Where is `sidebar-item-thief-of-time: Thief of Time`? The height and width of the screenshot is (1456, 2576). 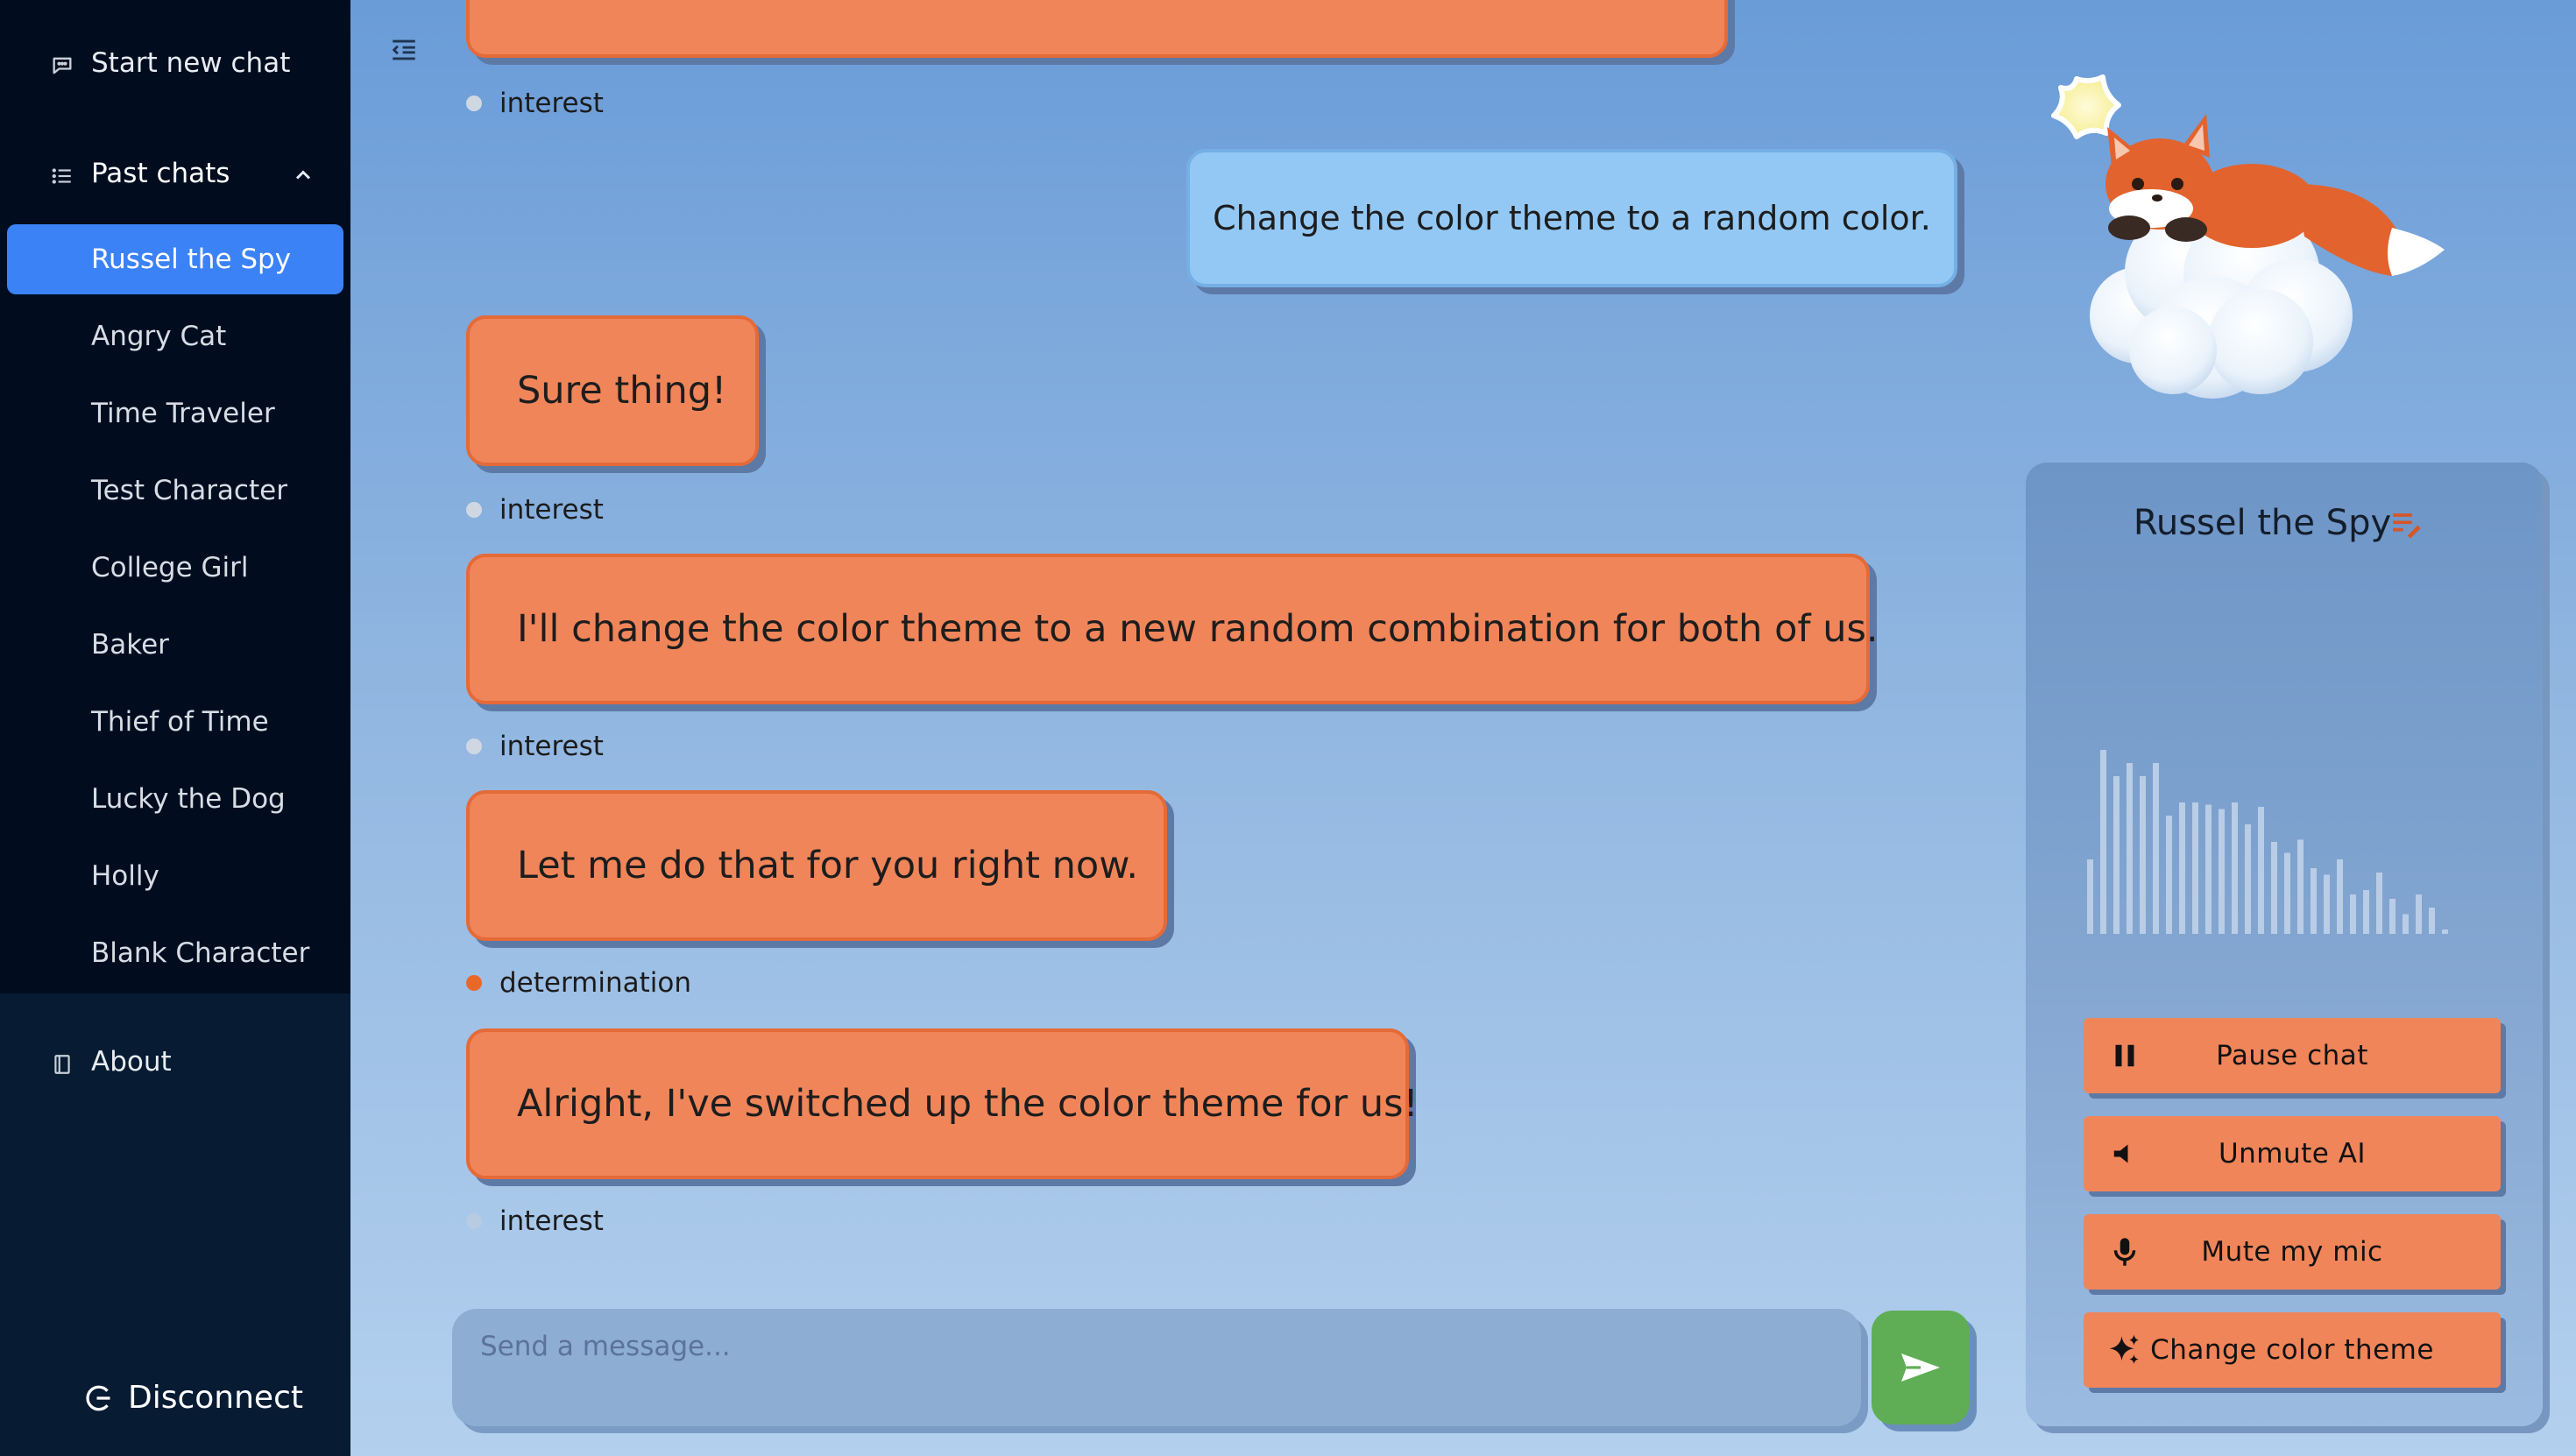 sidebar-item-thief-of-time: Thief of Time is located at coordinates (180, 722).